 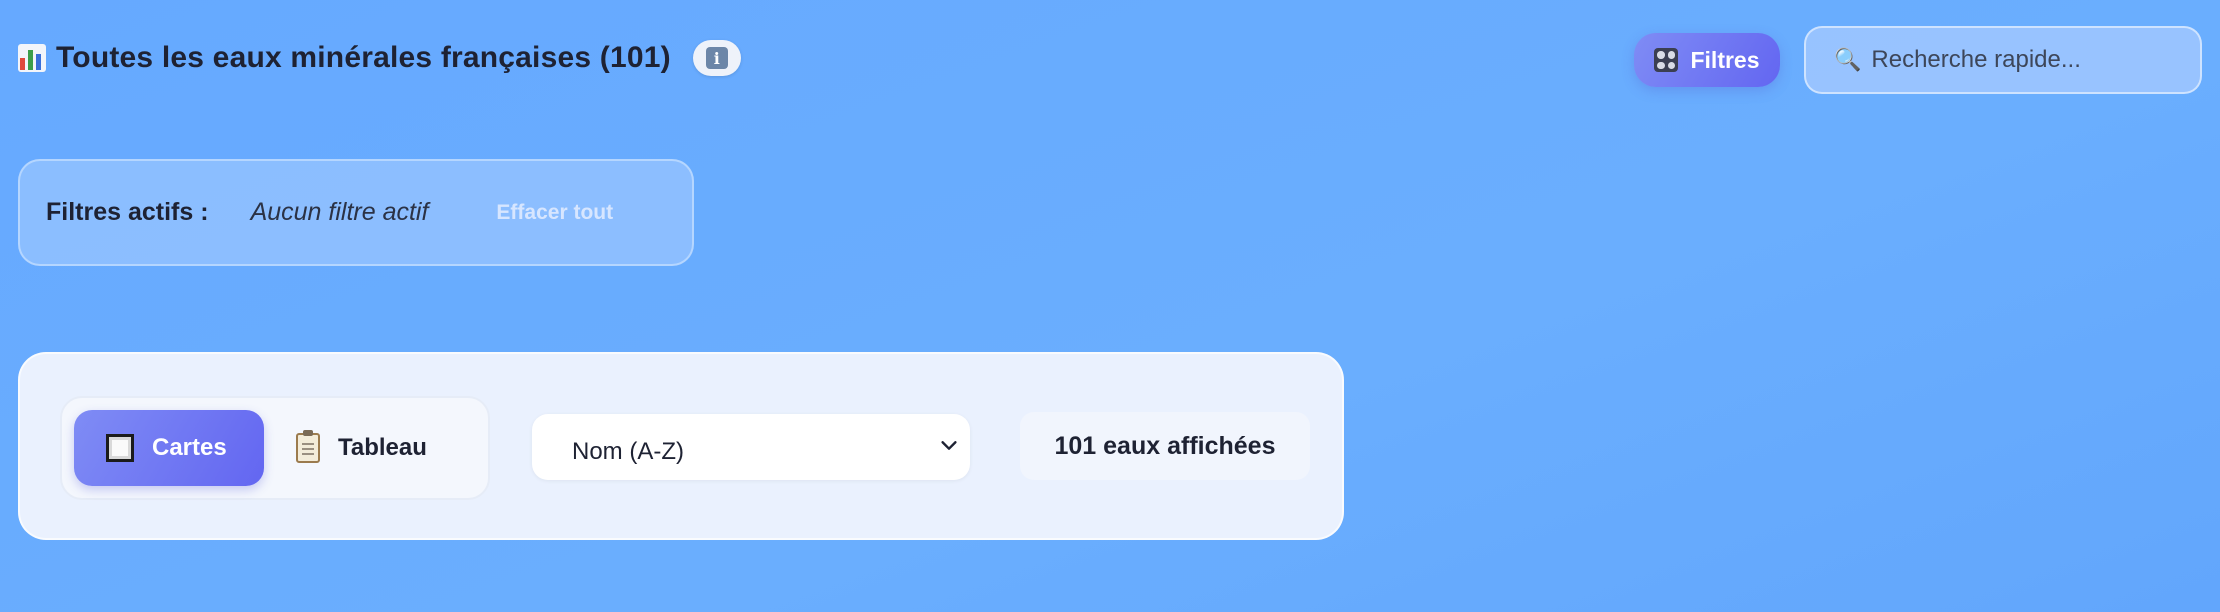 I want to click on control-knobs-icon, so click(x=1666, y=60).